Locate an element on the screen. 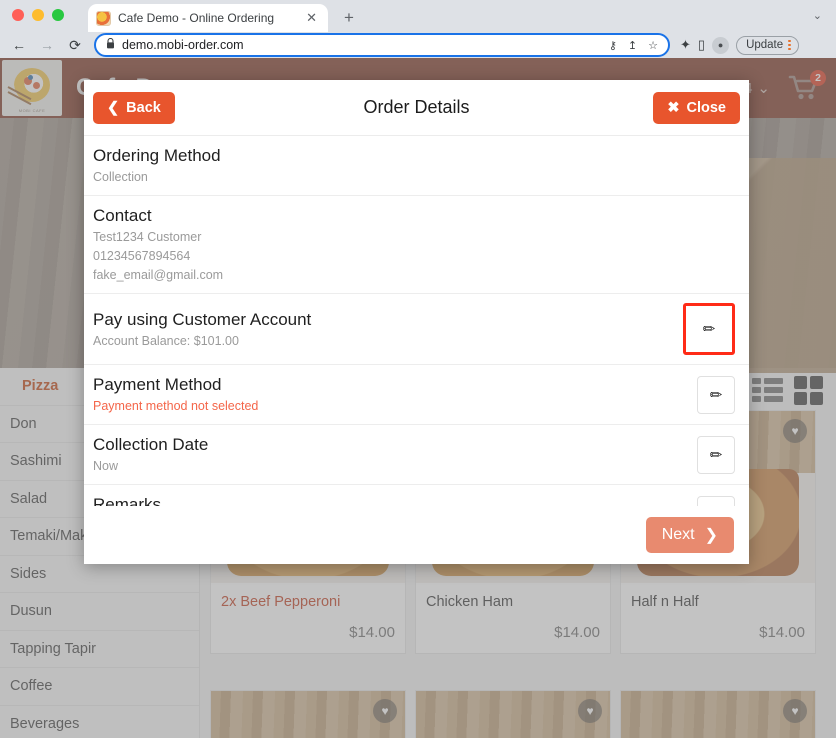  update-button-label: Update is located at coordinates (765, 45).